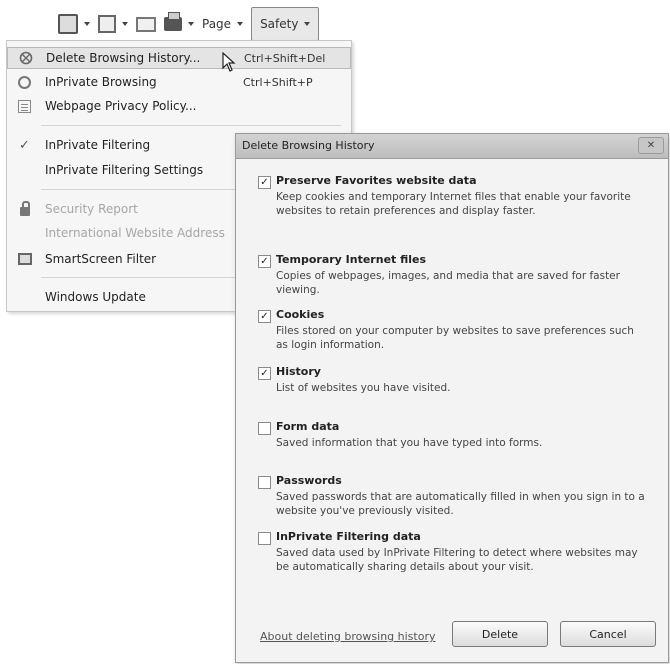 This screenshot has height=664, width=670. I want to click on dialog-titlebar: Delete Browsing History ✕, so click(452, 146).